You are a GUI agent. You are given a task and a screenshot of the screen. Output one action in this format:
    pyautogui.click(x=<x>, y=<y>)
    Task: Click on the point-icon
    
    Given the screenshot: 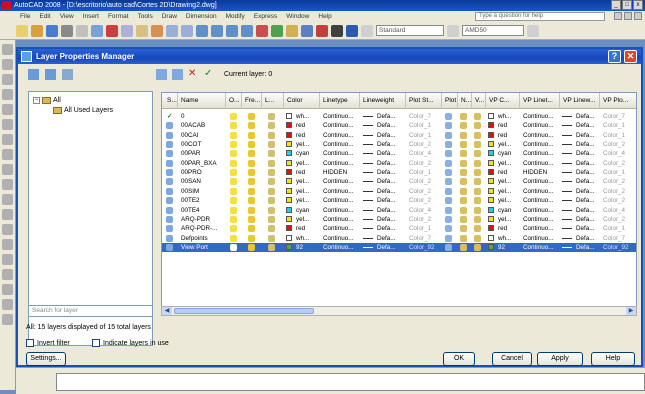 What is the action you would take?
    pyautogui.click(x=7, y=244)
    